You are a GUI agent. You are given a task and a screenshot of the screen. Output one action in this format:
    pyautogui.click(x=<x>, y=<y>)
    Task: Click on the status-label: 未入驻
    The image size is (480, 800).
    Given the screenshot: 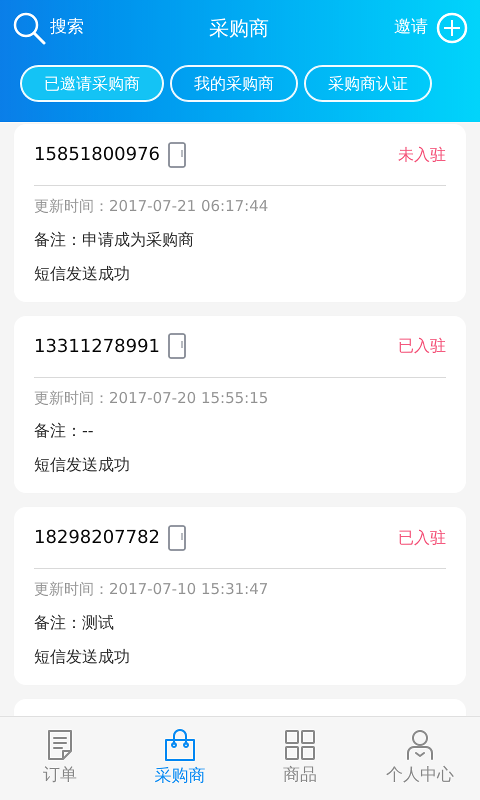 What is the action you would take?
    pyautogui.click(x=422, y=155)
    